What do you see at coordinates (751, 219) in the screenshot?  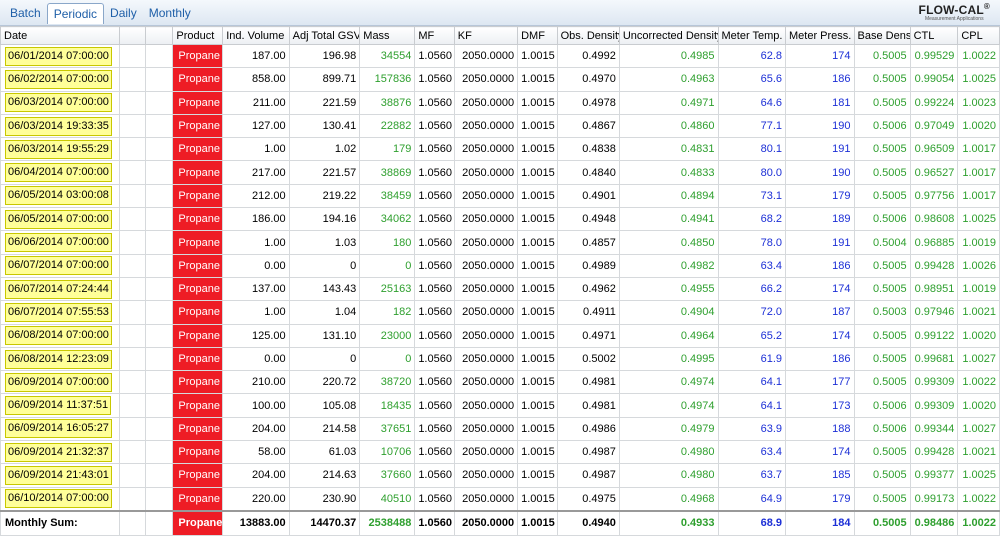 I see `cell-meter-temp: 68.2` at bounding box center [751, 219].